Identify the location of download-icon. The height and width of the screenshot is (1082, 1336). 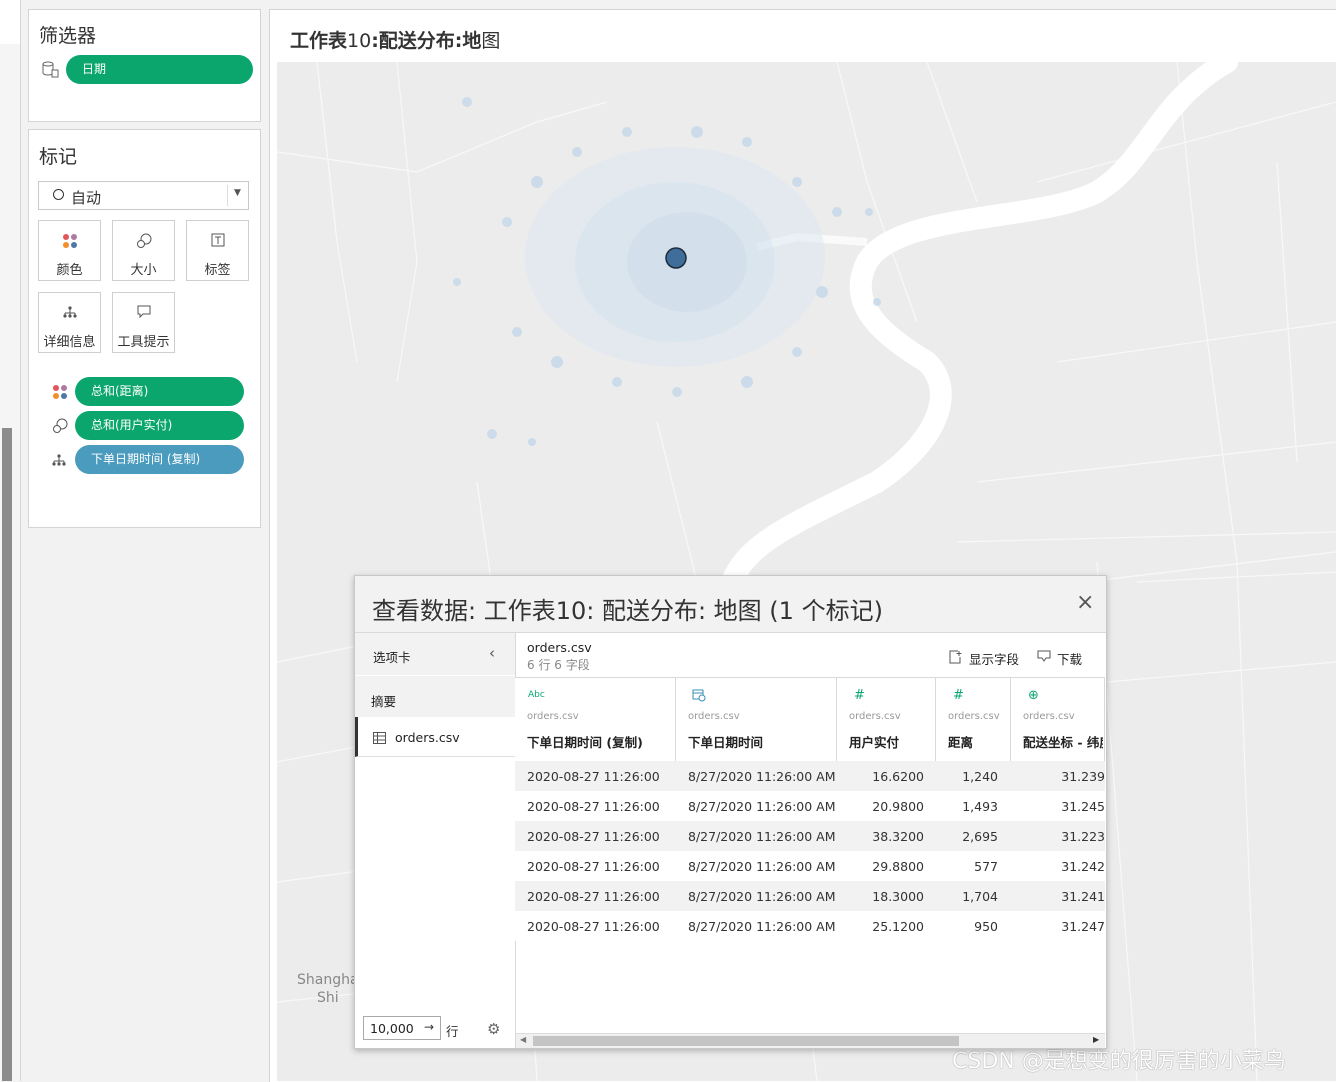
(1044, 658).